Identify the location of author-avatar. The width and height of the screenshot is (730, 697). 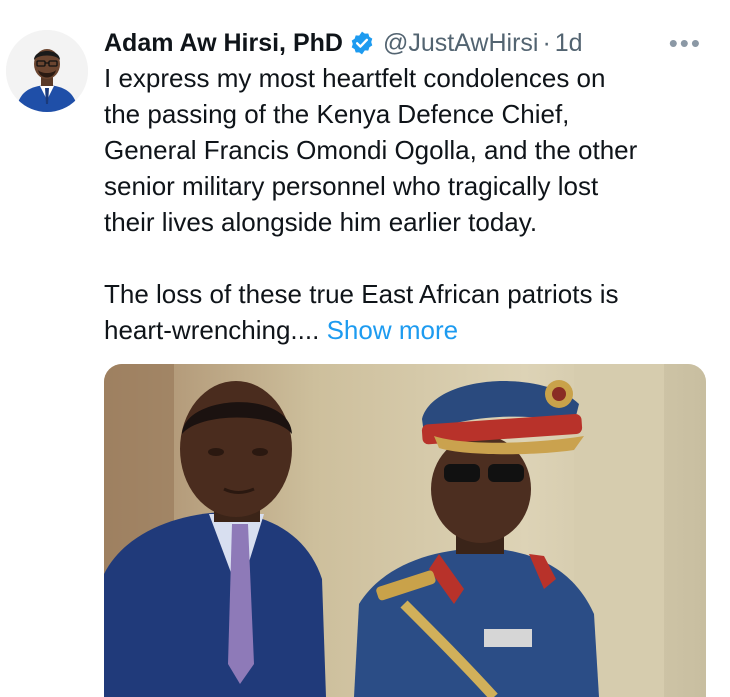
(47, 71).